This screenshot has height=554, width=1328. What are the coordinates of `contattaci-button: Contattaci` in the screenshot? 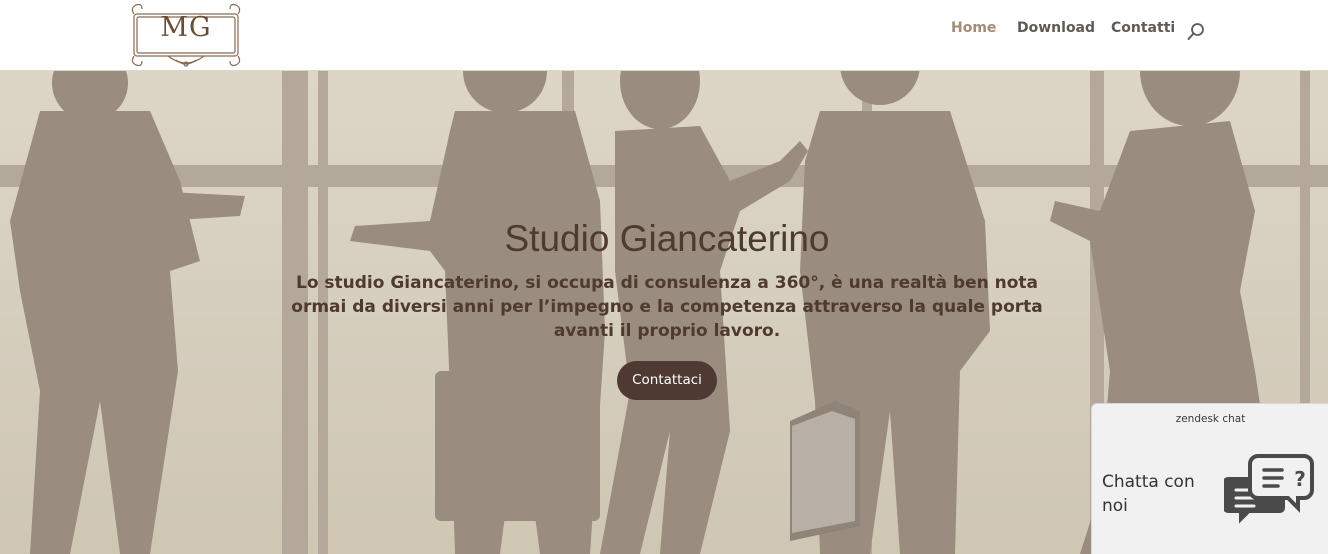 It's located at (667, 380).